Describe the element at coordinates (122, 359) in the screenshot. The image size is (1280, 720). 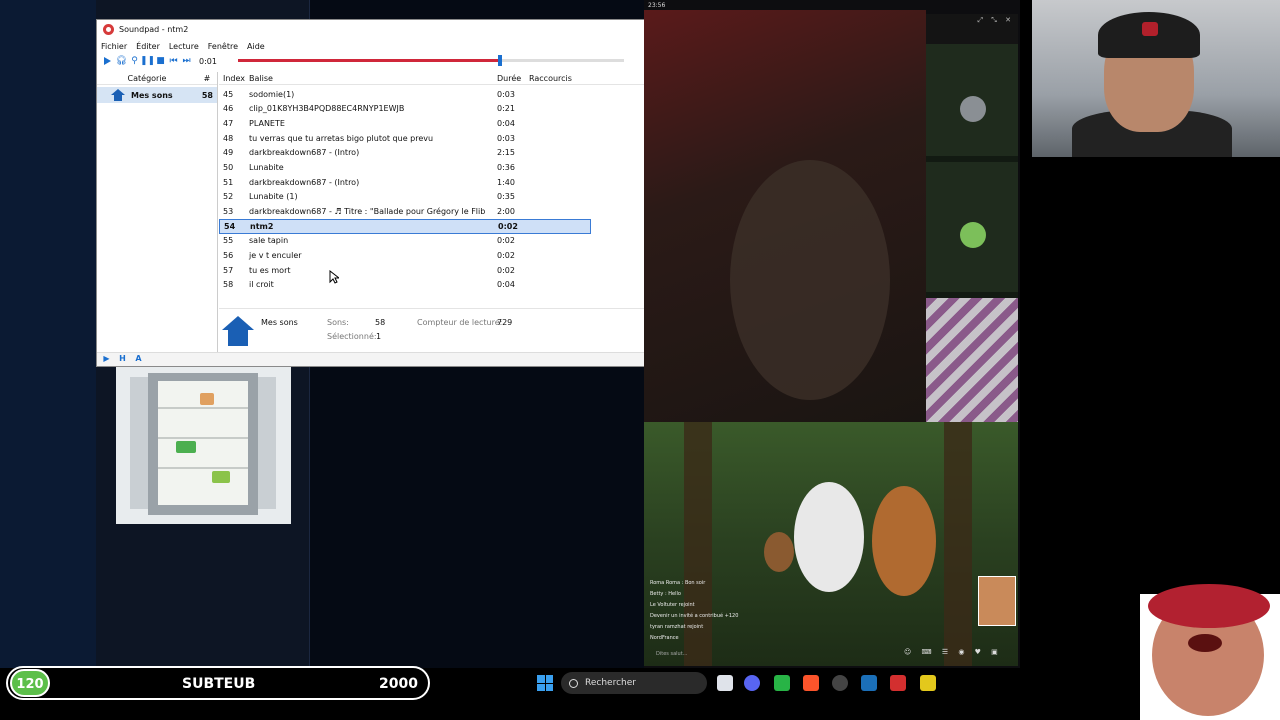
I see `status-h-button: H` at that location.